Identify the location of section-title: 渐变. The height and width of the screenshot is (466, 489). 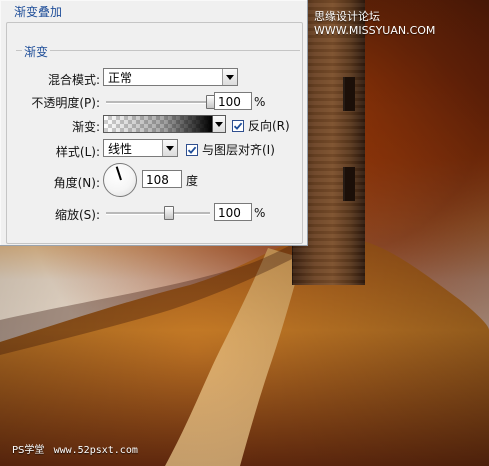
(36, 51).